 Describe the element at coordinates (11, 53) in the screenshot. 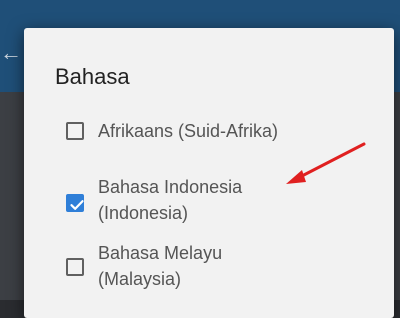

I see `back-arrow-icon: ←` at that location.